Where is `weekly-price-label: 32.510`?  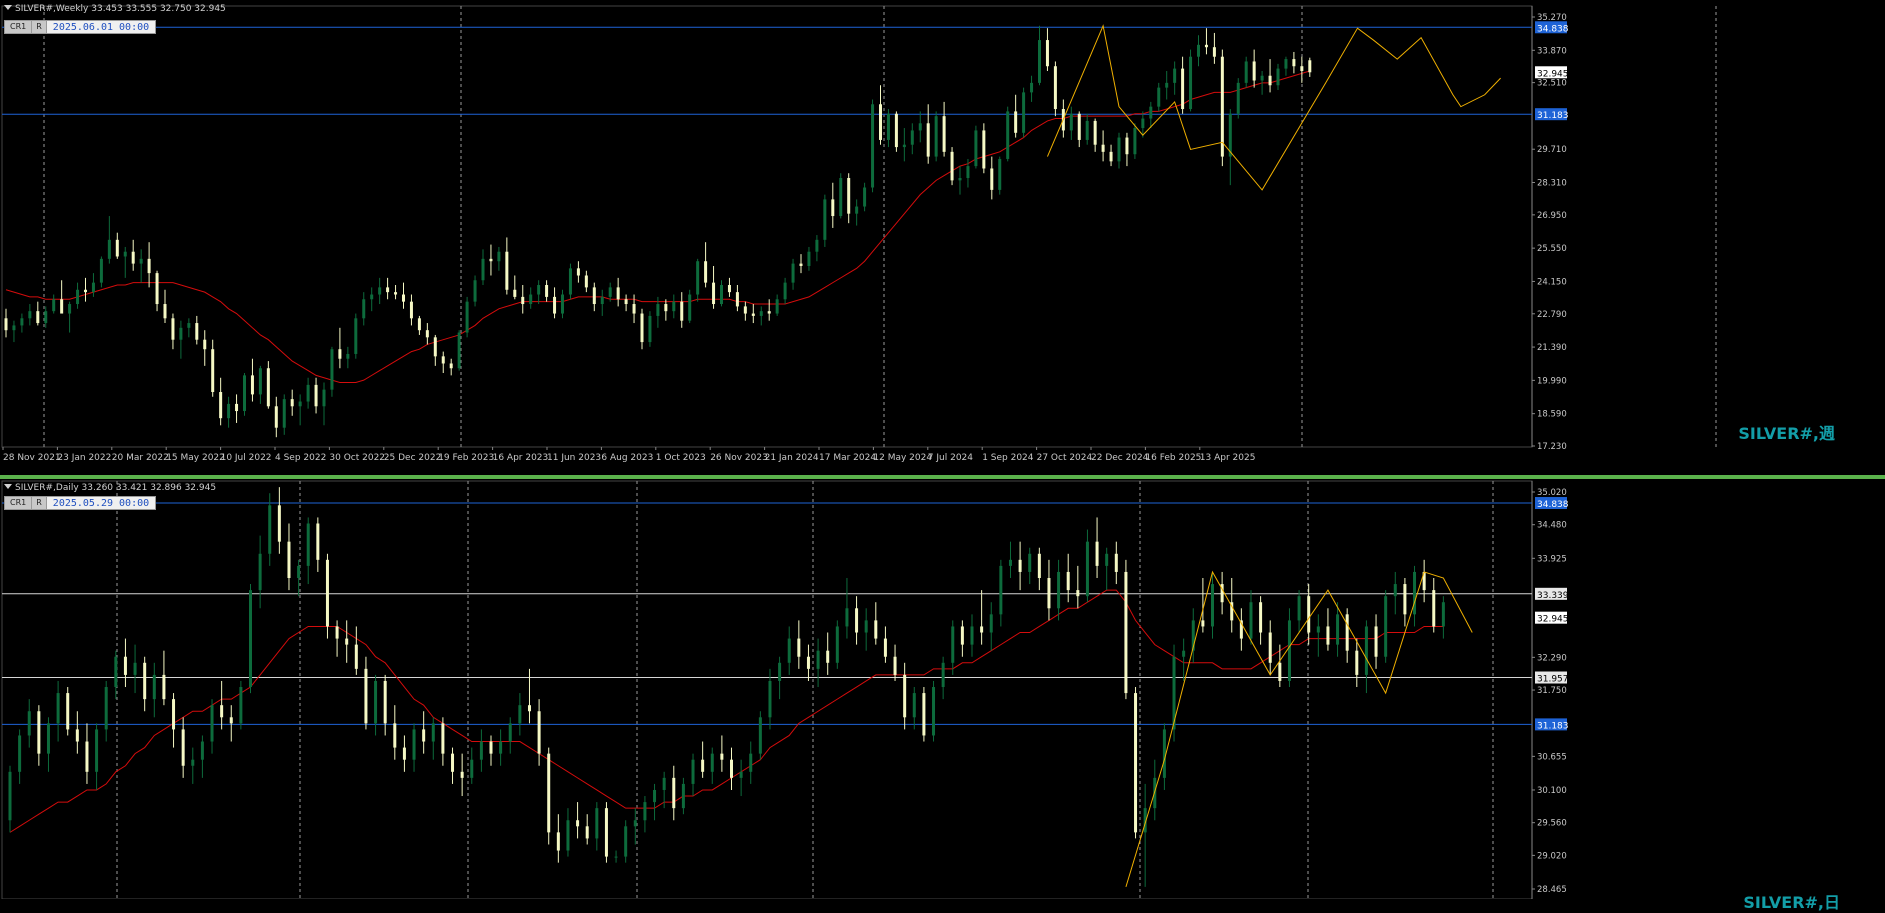 weekly-price-label: 32.510 is located at coordinates (1552, 84).